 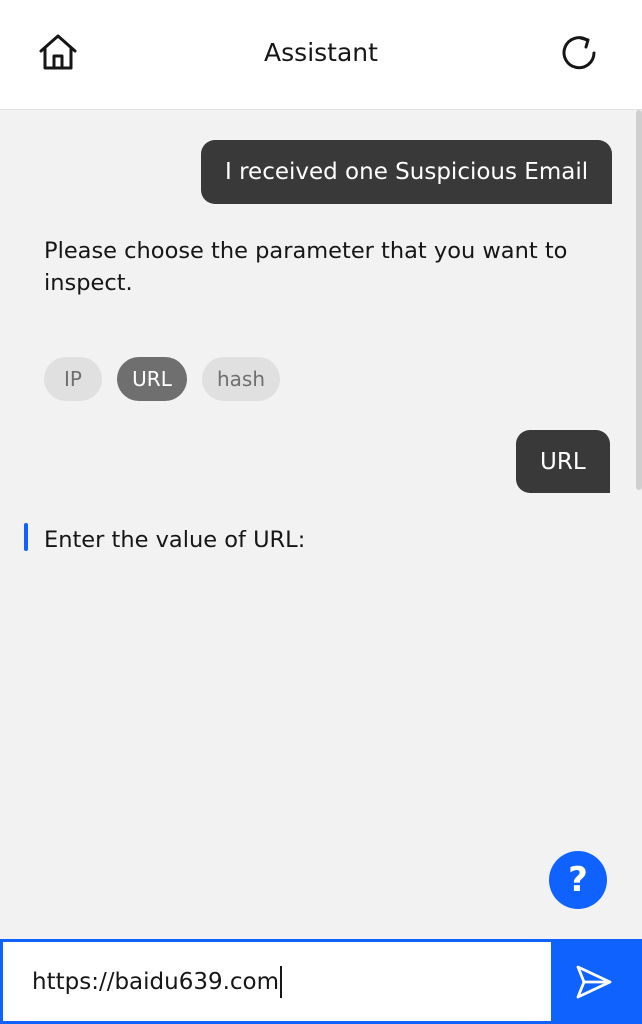 I want to click on message-input: https://baidu639.com, so click(x=277, y=981).